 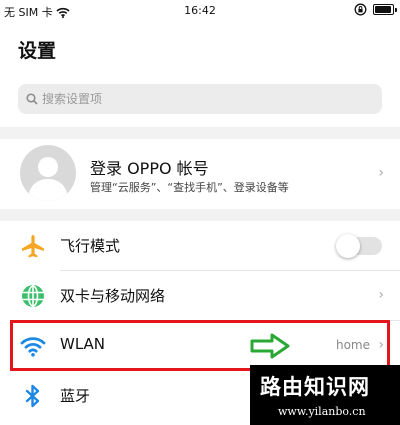 I want to click on status-bar: 无 SIM 卡 16:42, so click(x=200, y=11).